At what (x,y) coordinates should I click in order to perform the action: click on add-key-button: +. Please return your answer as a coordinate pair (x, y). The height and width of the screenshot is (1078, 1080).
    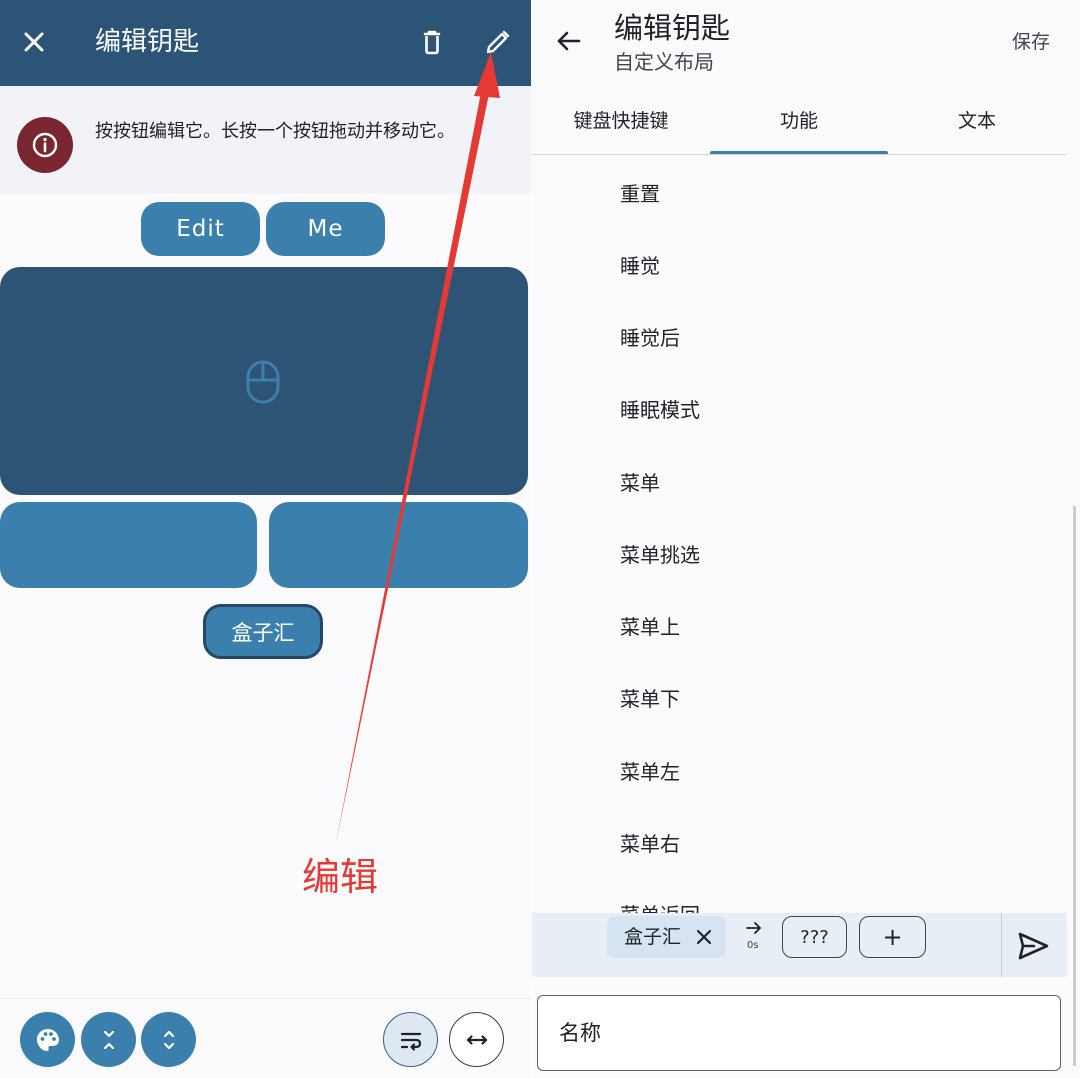
    Looking at the image, I should click on (892, 937).